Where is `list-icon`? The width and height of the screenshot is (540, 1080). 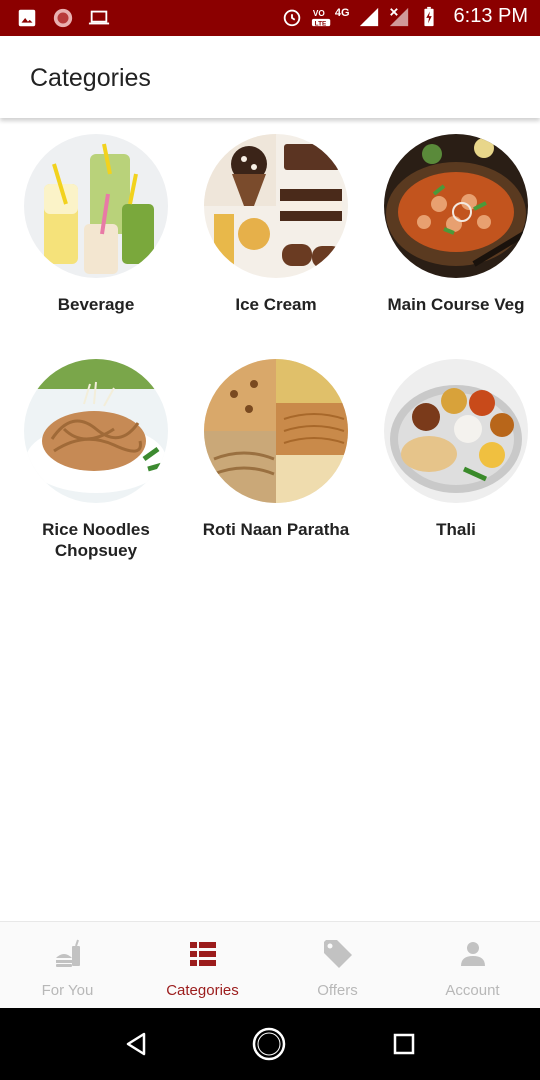 list-icon is located at coordinates (202, 954).